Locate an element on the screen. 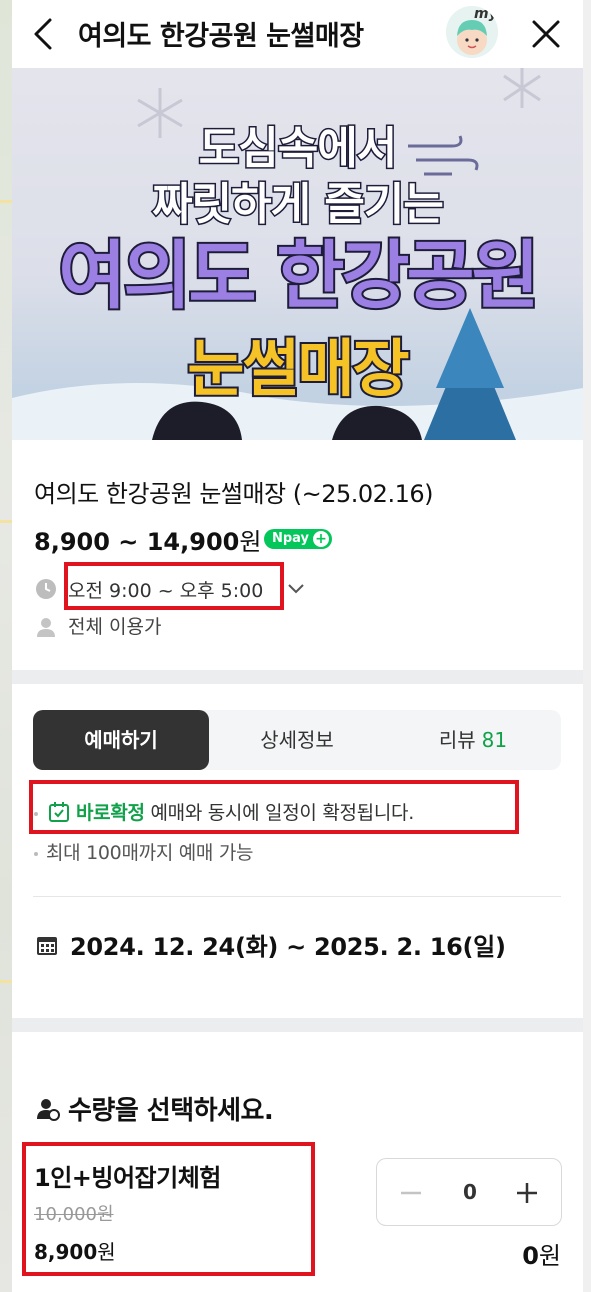 The height and width of the screenshot is (1292, 591). back-button is located at coordinates (45, 34).